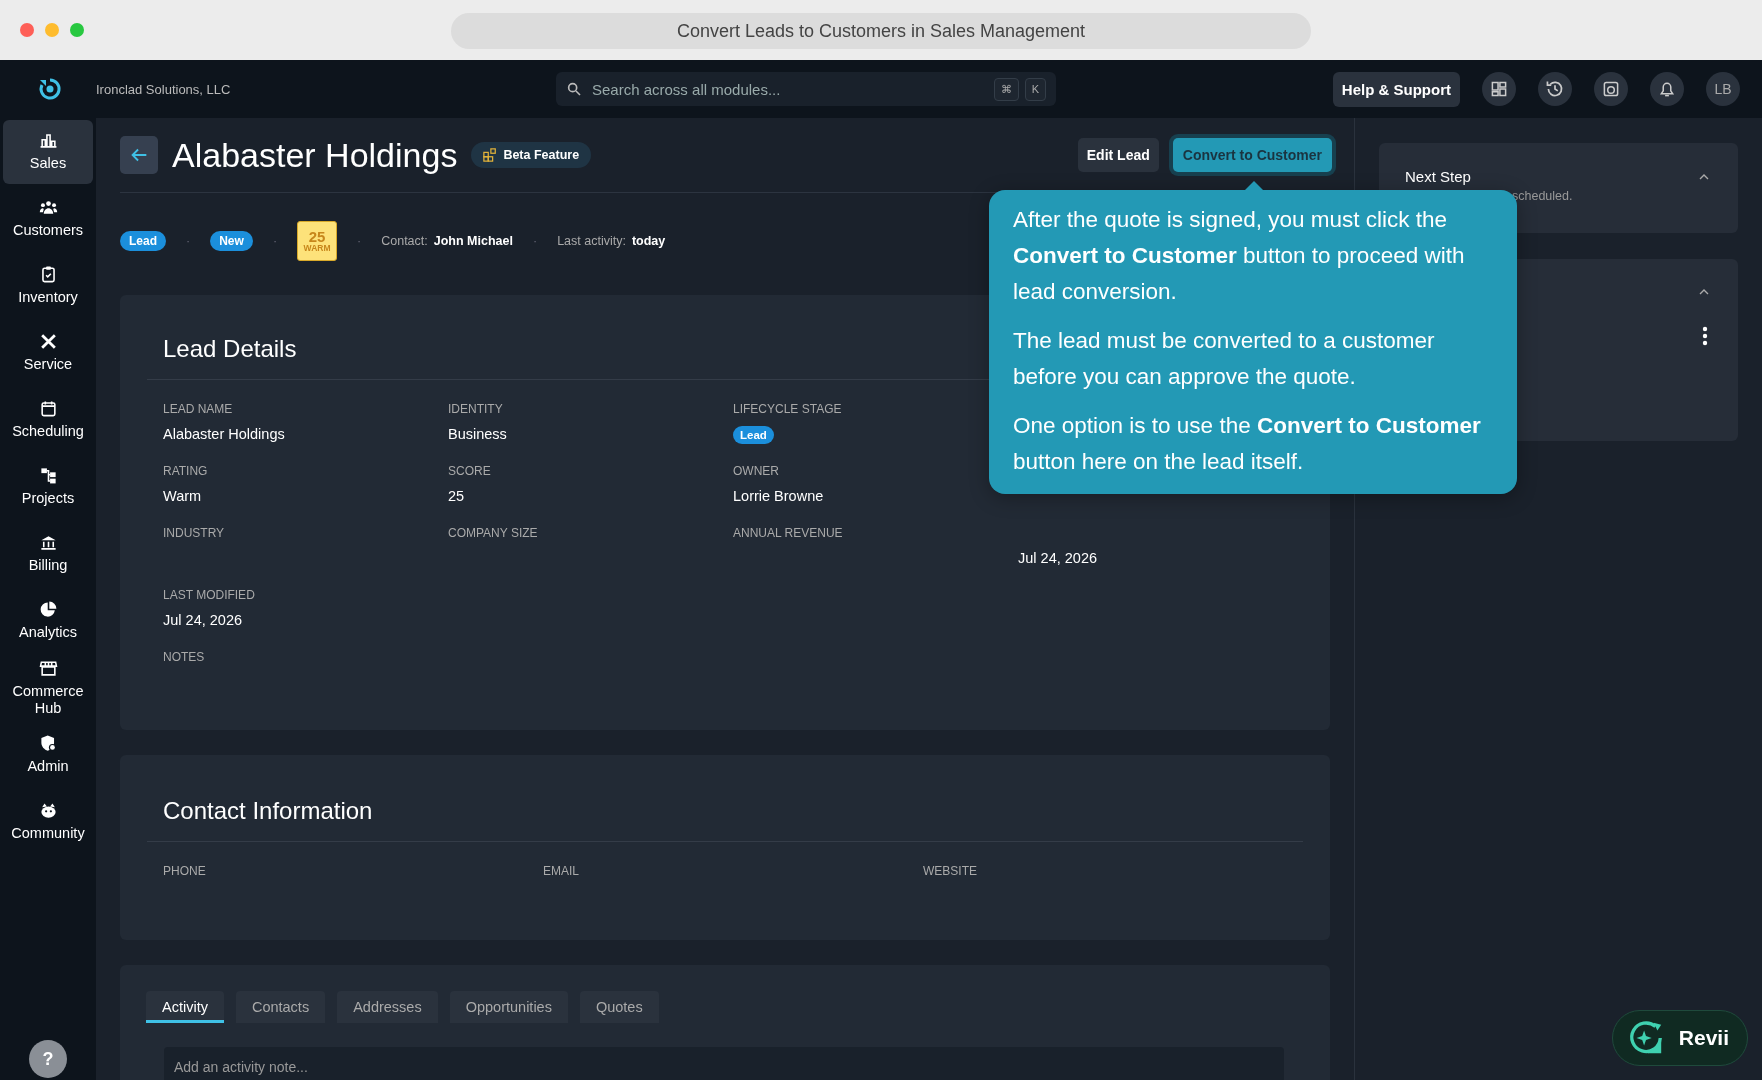 Image resolution: width=1762 pixels, height=1080 pixels. I want to click on keyboard-key: K, so click(1035, 89).